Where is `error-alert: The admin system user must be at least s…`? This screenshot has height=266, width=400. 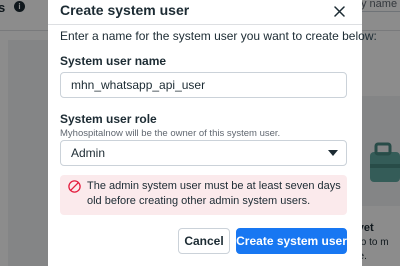 error-alert: The admin system user must be at least s… is located at coordinates (203, 195).